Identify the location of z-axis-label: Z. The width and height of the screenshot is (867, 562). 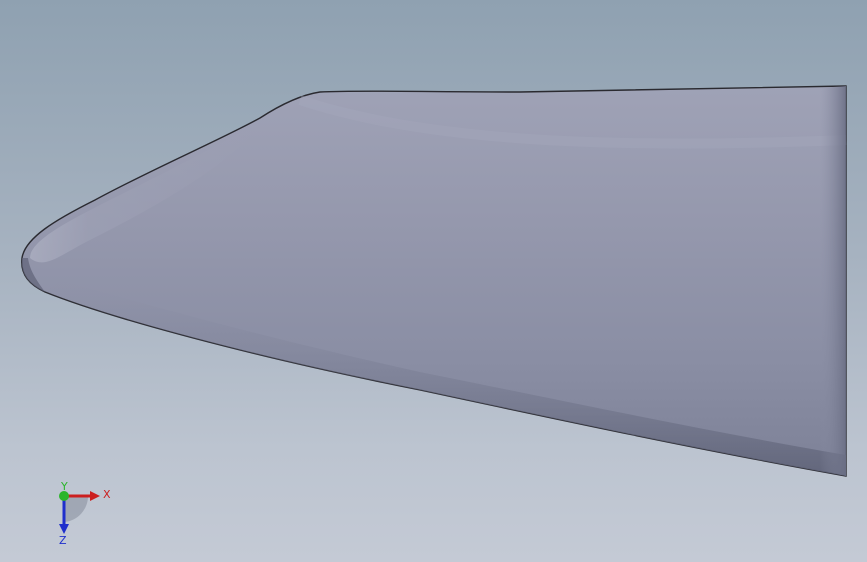
(63, 540).